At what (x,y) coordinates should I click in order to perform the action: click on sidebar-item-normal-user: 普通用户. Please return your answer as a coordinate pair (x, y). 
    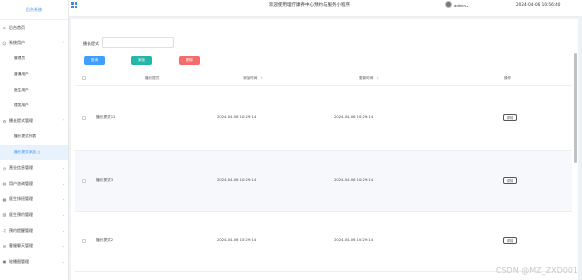
    Looking at the image, I should click on (34, 75).